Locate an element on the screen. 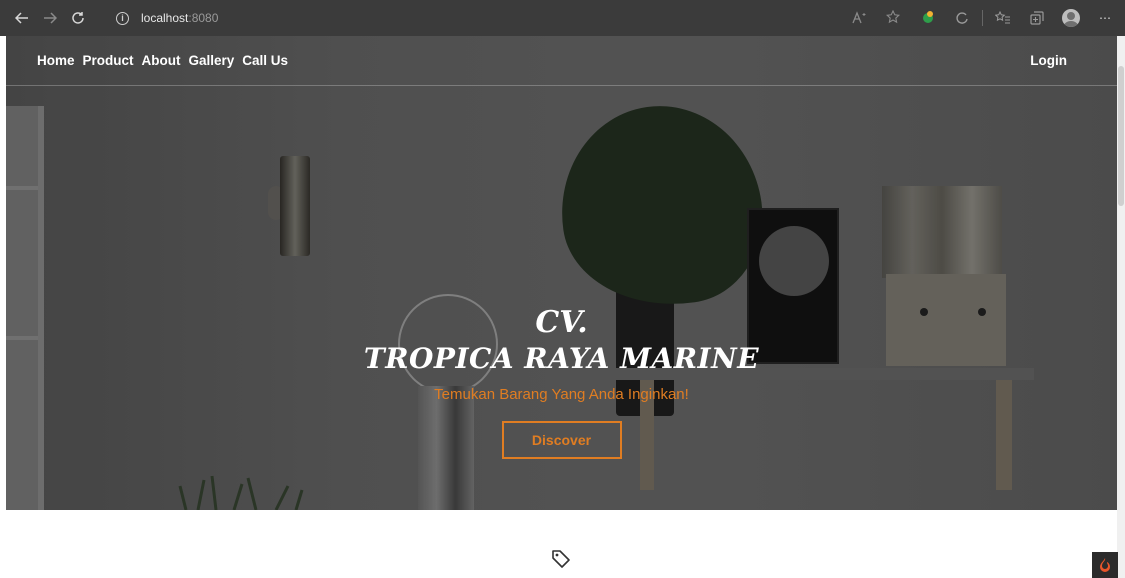 This screenshot has width=1125, height=578. read-aloud-button is located at coordinates (860, 18).